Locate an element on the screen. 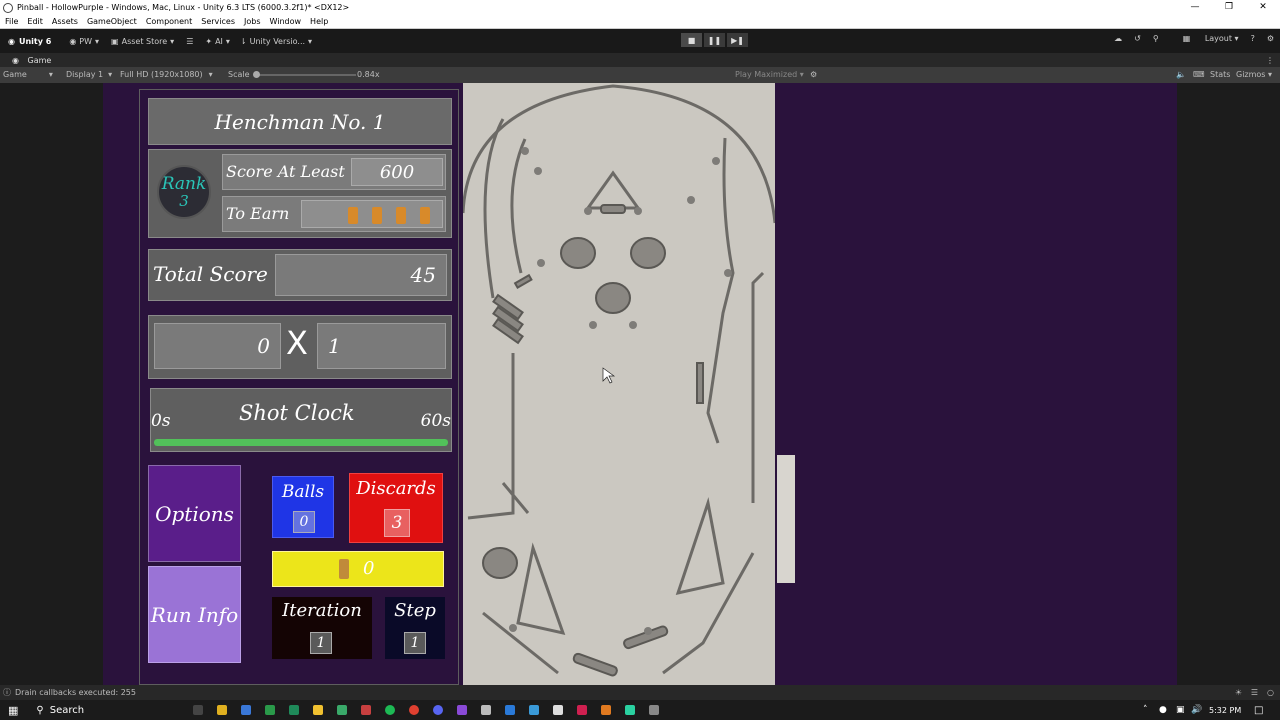  shot-clock-max: 60s is located at coordinates (435, 421).